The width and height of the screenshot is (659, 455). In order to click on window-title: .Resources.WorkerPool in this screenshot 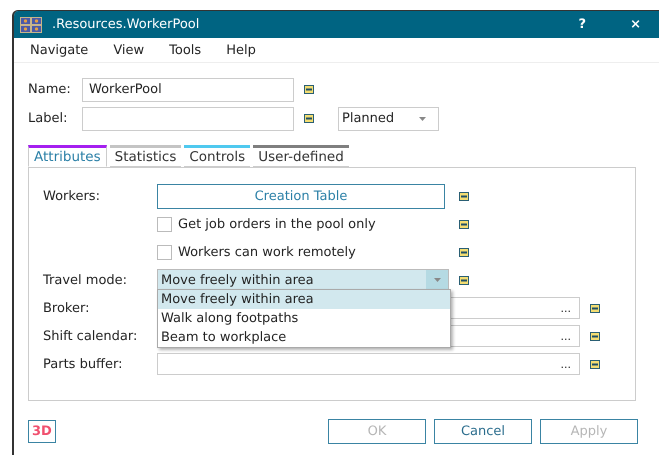, I will do `click(126, 24)`.